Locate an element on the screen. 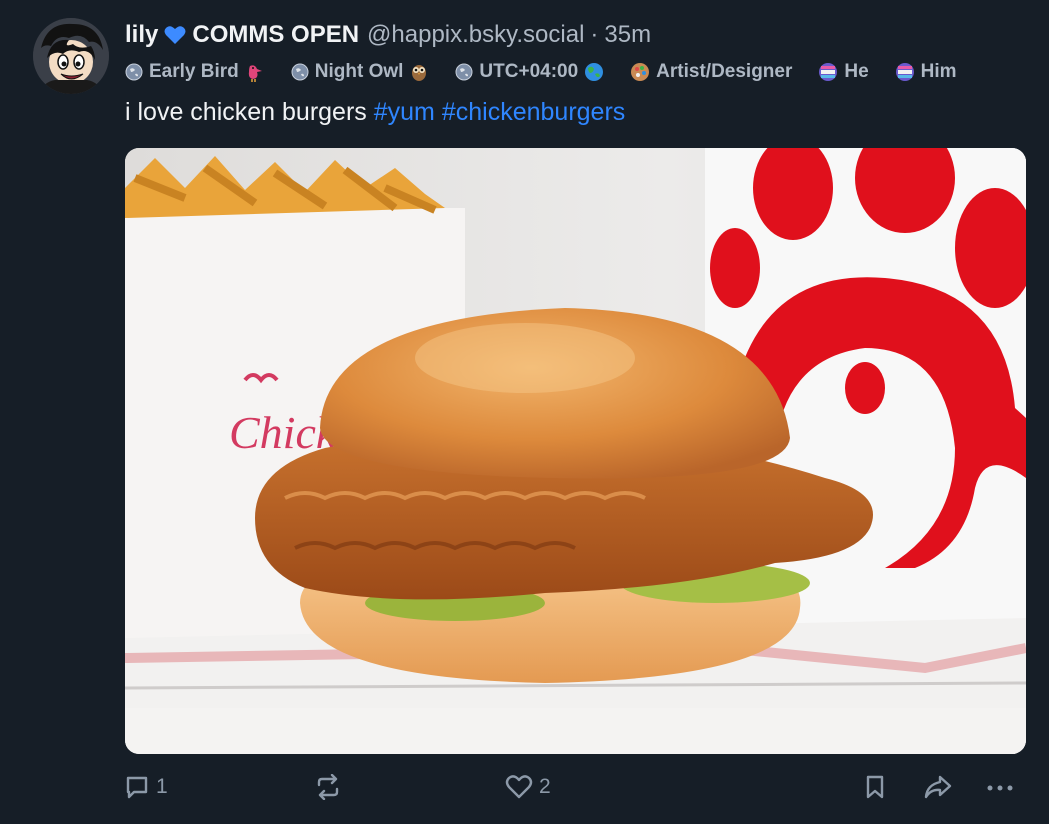 The image size is (1049, 824). blue-heart-icon is located at coordinates (175, 35).